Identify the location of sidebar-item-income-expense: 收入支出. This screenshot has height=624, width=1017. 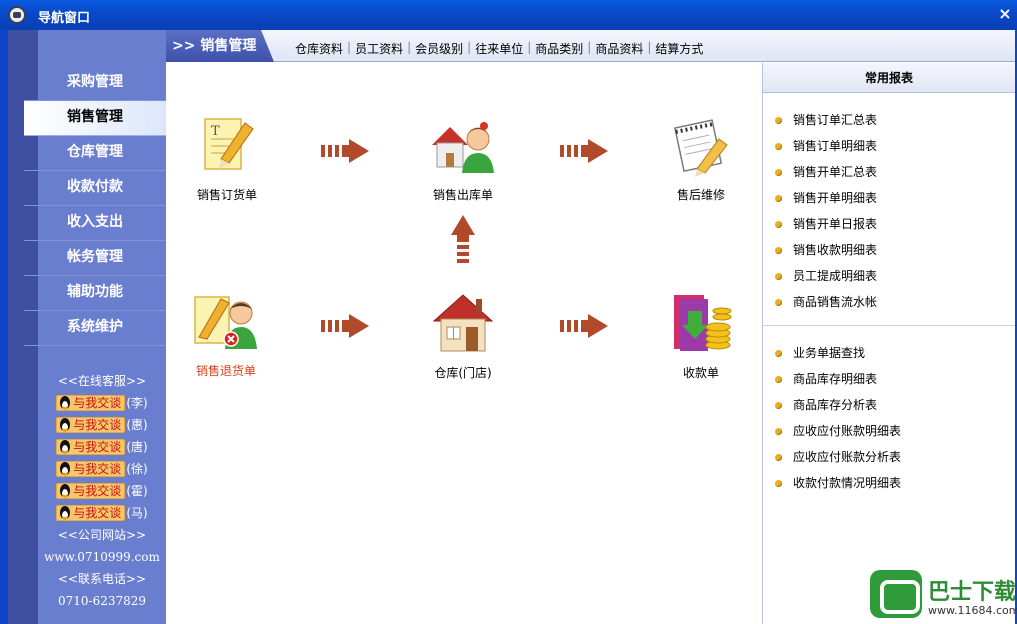
(95, 223).